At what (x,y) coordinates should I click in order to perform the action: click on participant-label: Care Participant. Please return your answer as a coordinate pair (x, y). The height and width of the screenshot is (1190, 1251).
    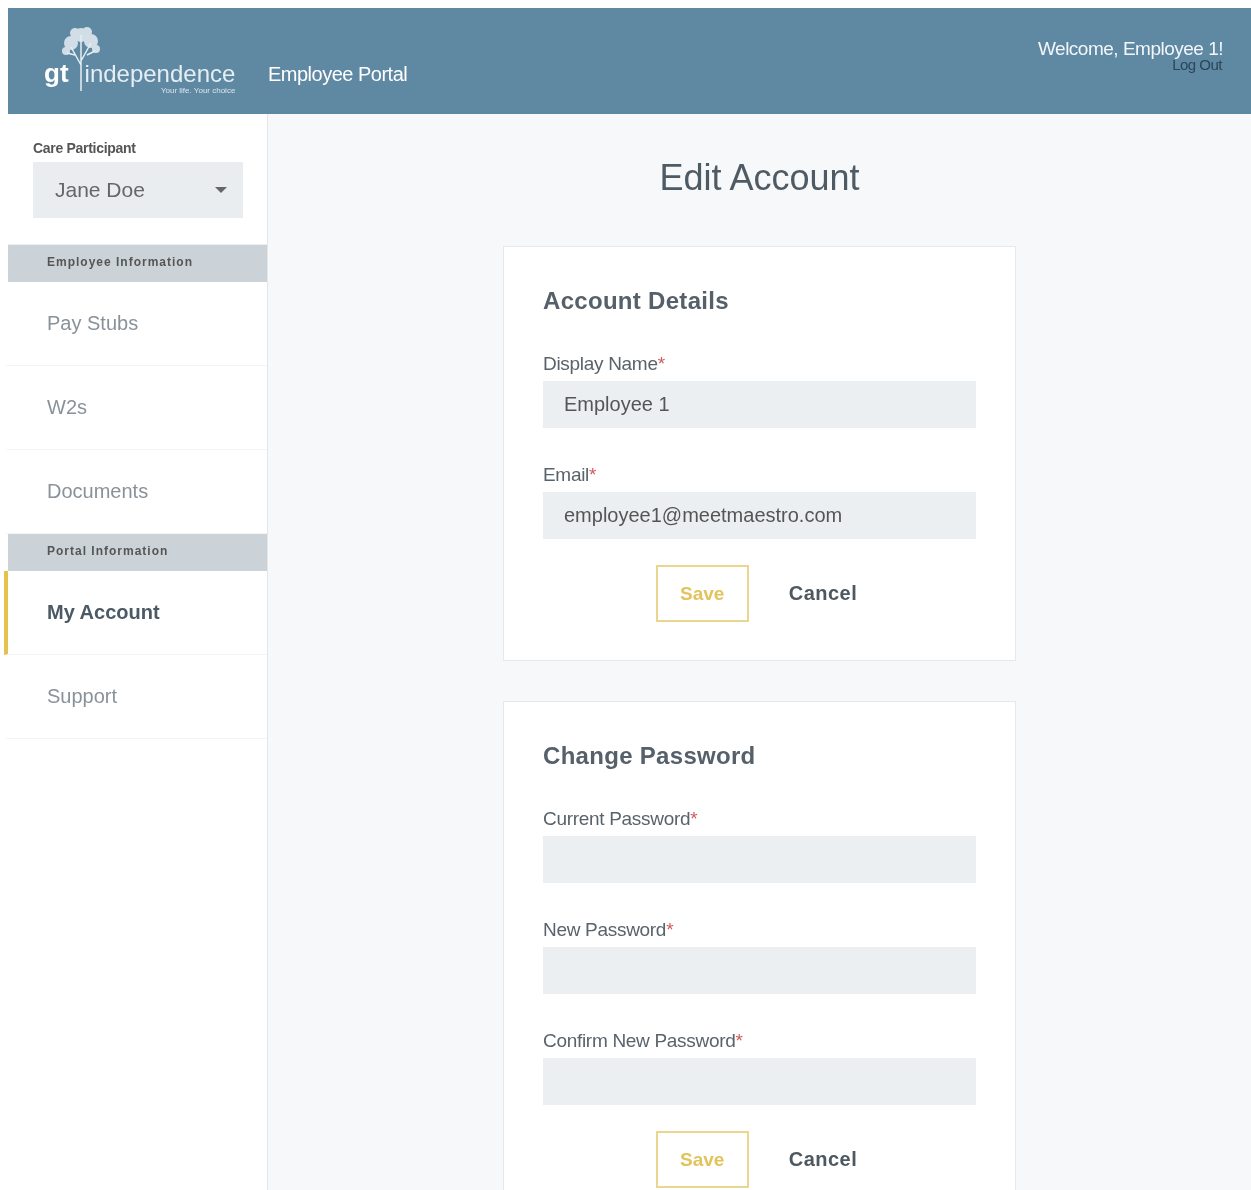
    Looking at the image, I should click on (85, 148).